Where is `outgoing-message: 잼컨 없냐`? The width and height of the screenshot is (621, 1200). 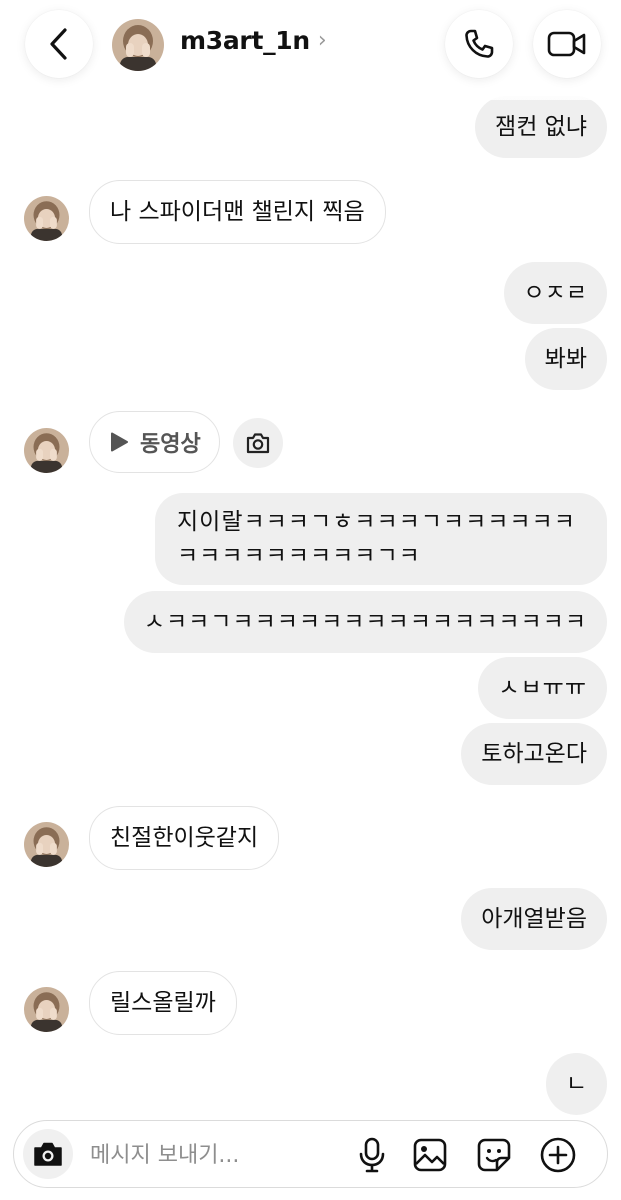
outgoing-message: 잼컨 없냐 is located at coordinates (541, 127).